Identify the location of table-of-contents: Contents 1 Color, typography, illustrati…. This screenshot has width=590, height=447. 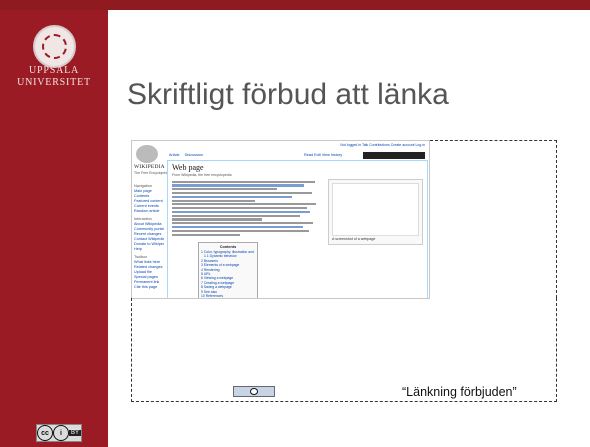
(228, 270).